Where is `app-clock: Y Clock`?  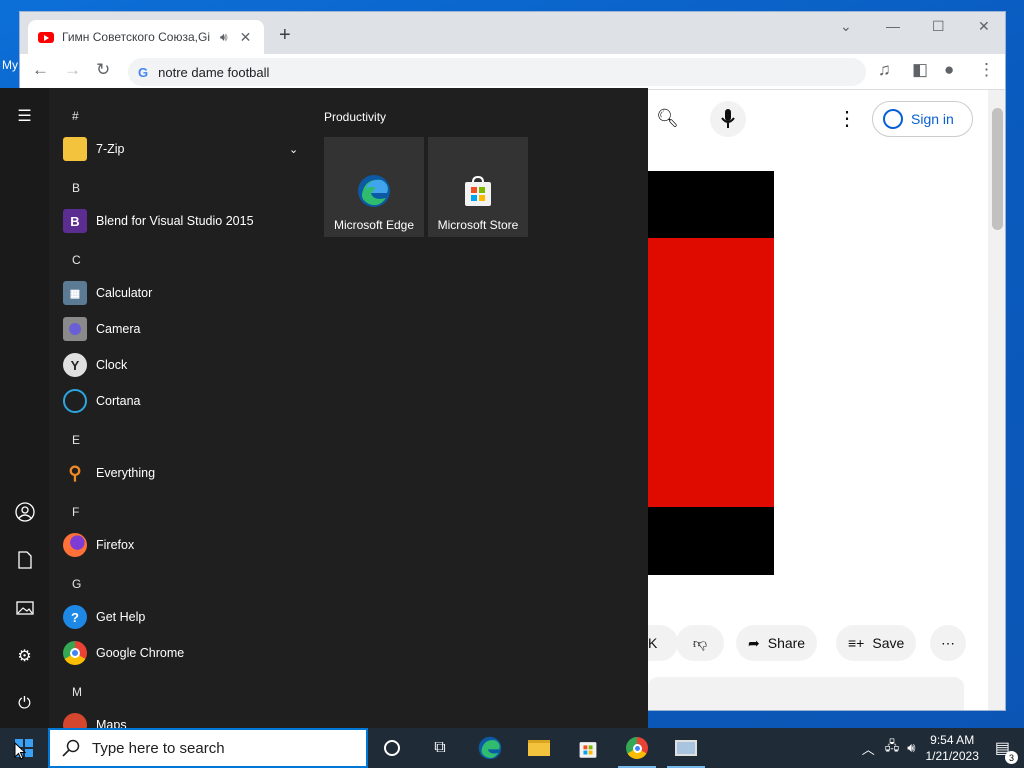
app-clock: Y Clock is located at coordinates (185, 365).